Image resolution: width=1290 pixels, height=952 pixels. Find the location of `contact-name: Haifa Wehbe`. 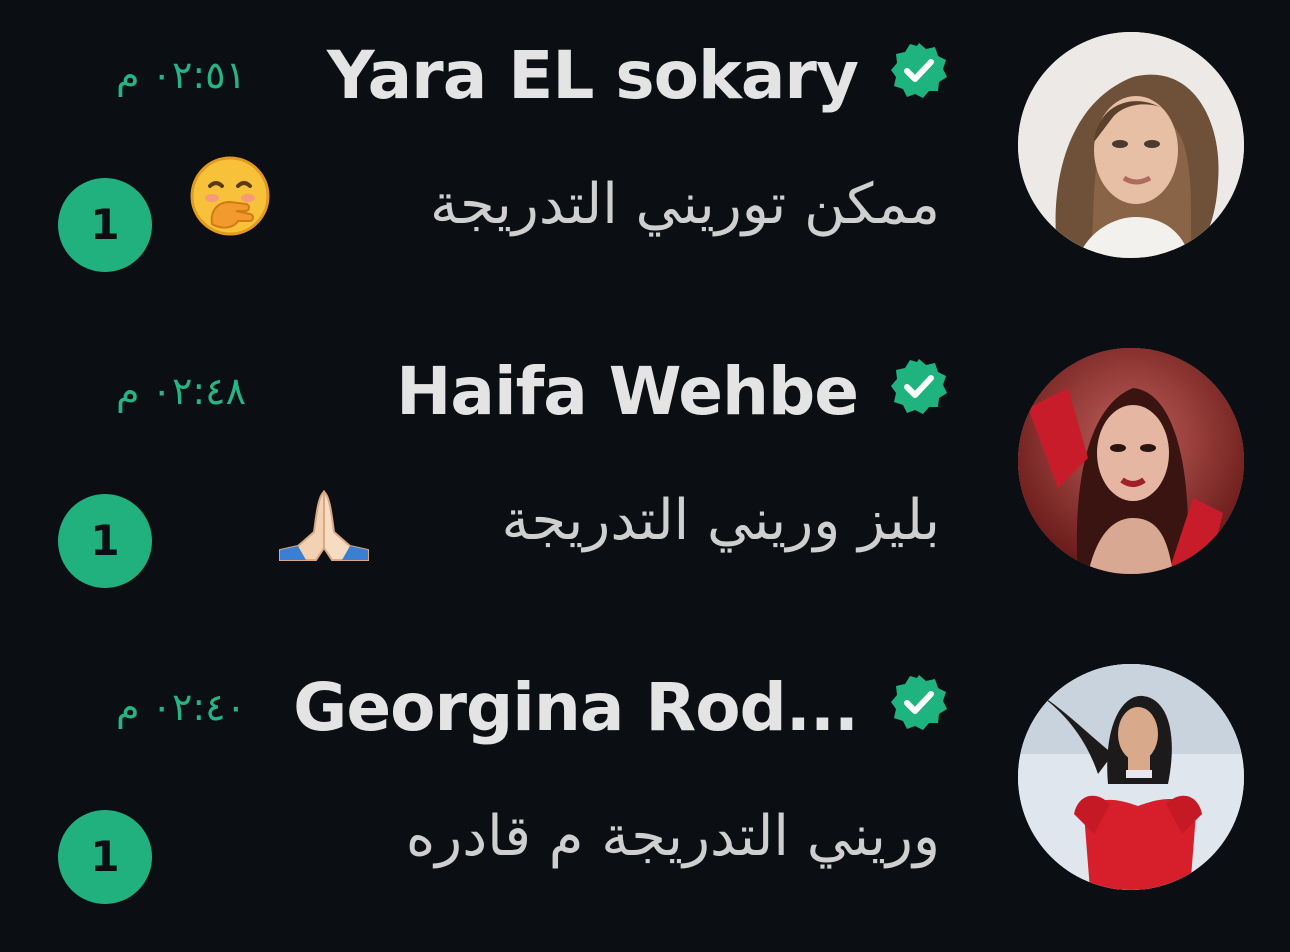

contact-name: Haifa Wehbe is located at coordinates (627, 391).